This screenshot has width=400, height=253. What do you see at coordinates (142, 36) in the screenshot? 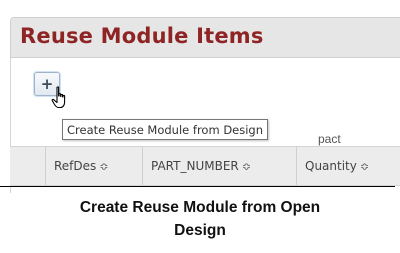
I see `panel-title: Reuse Module Items` at bounding box center [142, 36].